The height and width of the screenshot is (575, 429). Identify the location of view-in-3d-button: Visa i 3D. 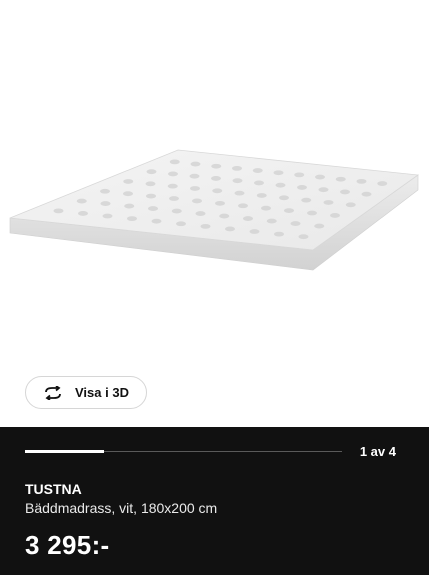
(86, 392).